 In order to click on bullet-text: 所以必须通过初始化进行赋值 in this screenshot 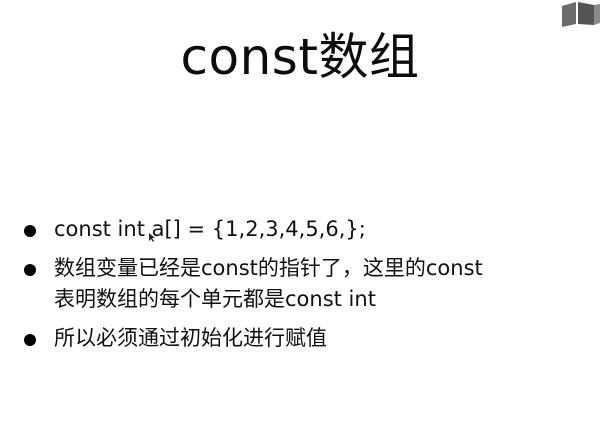, I will do `click(190, 338)`.